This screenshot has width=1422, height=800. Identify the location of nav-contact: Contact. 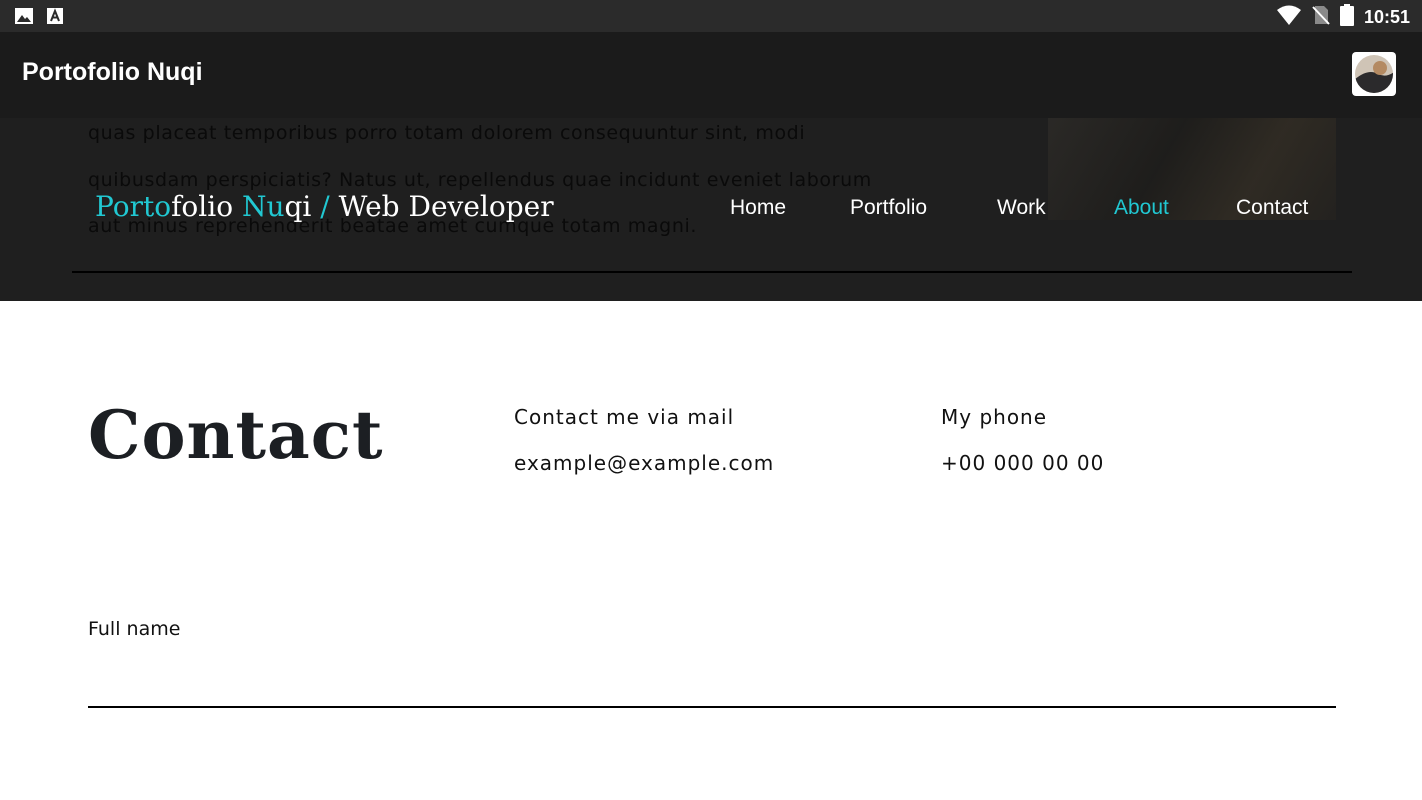
(1272, 208).